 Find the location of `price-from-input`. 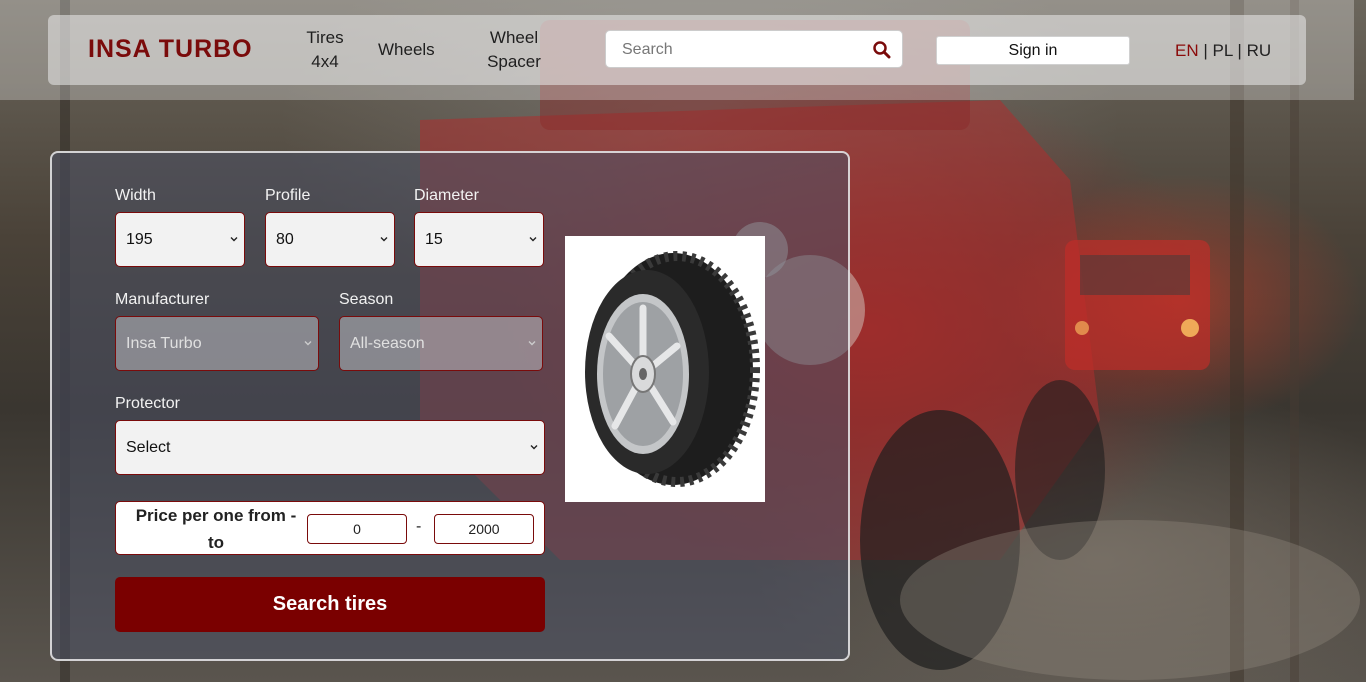

price-from-input is located at coordinates (357, 529).